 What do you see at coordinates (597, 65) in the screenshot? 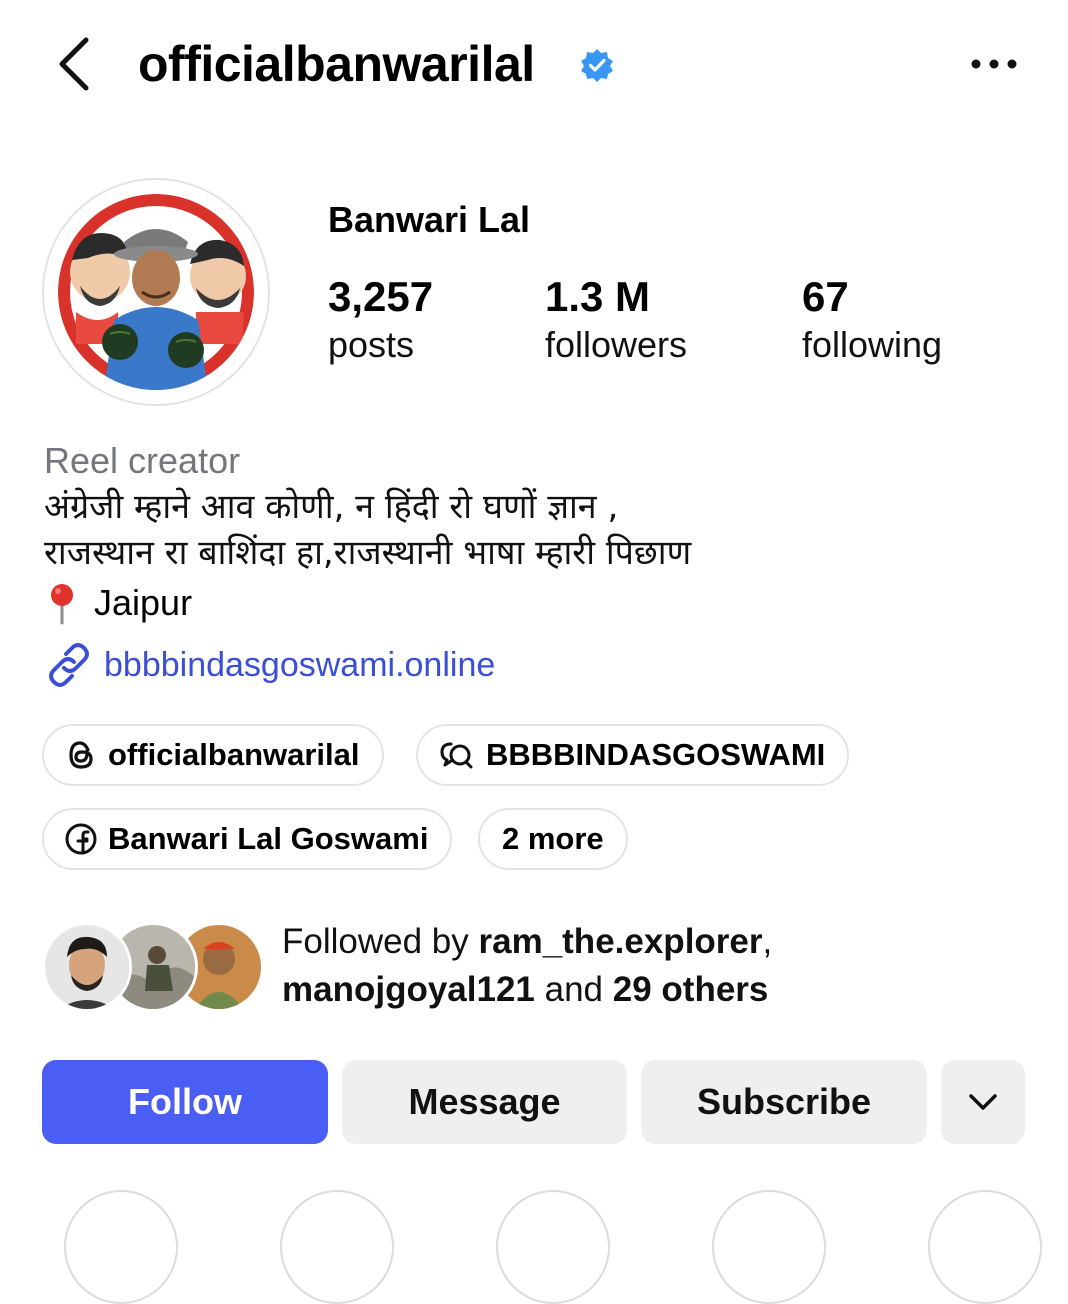
I see `verified-badge-icon` at bounding box center [597, 65].